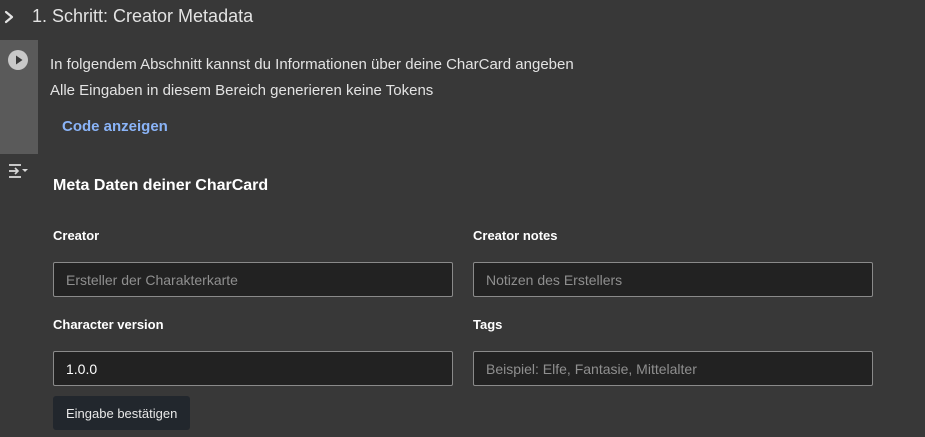 The width and height of the screenshot is (925, 437). Describe the element at coordinates (673, 368) in the screenshot. I see `tags-input` at that location.